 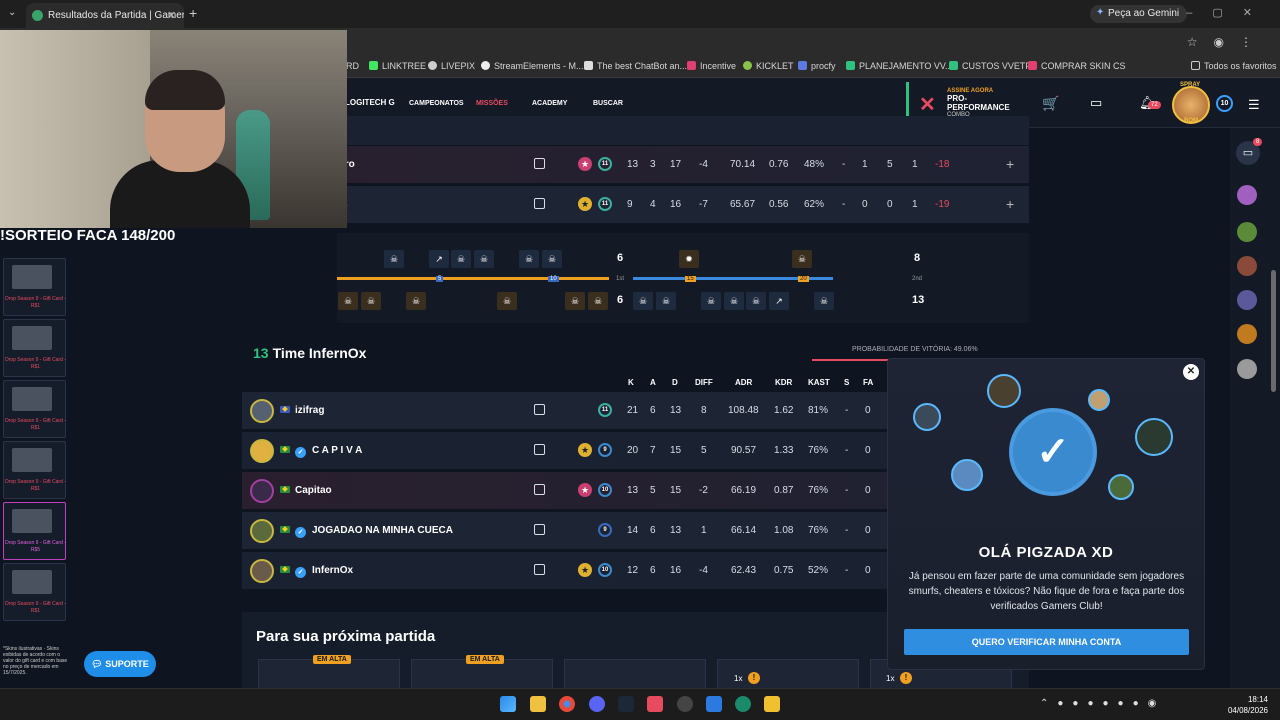 What do you see at coordinates (1102, 703) in the screenshot?
I see `system-tray-icons: ⌃●●●●●●◉` at bounding box center [1102, 703].